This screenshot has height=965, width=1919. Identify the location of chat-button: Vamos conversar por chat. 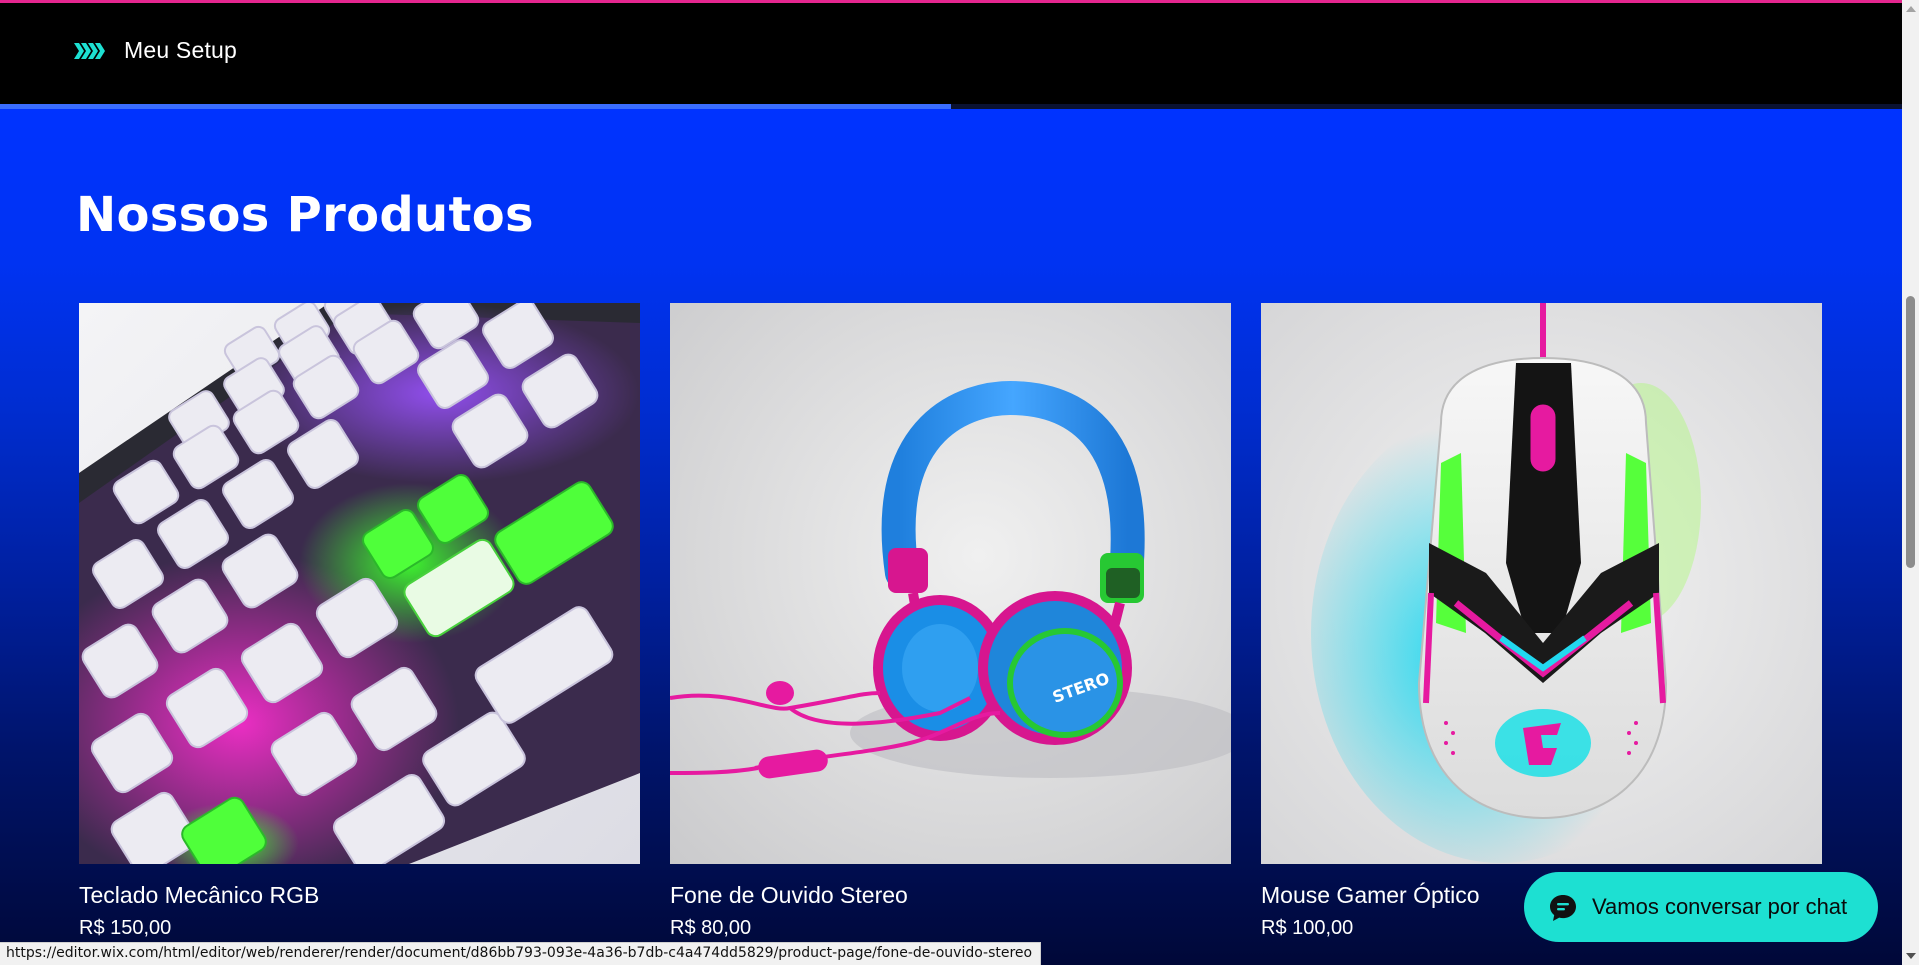
(1701, 907).